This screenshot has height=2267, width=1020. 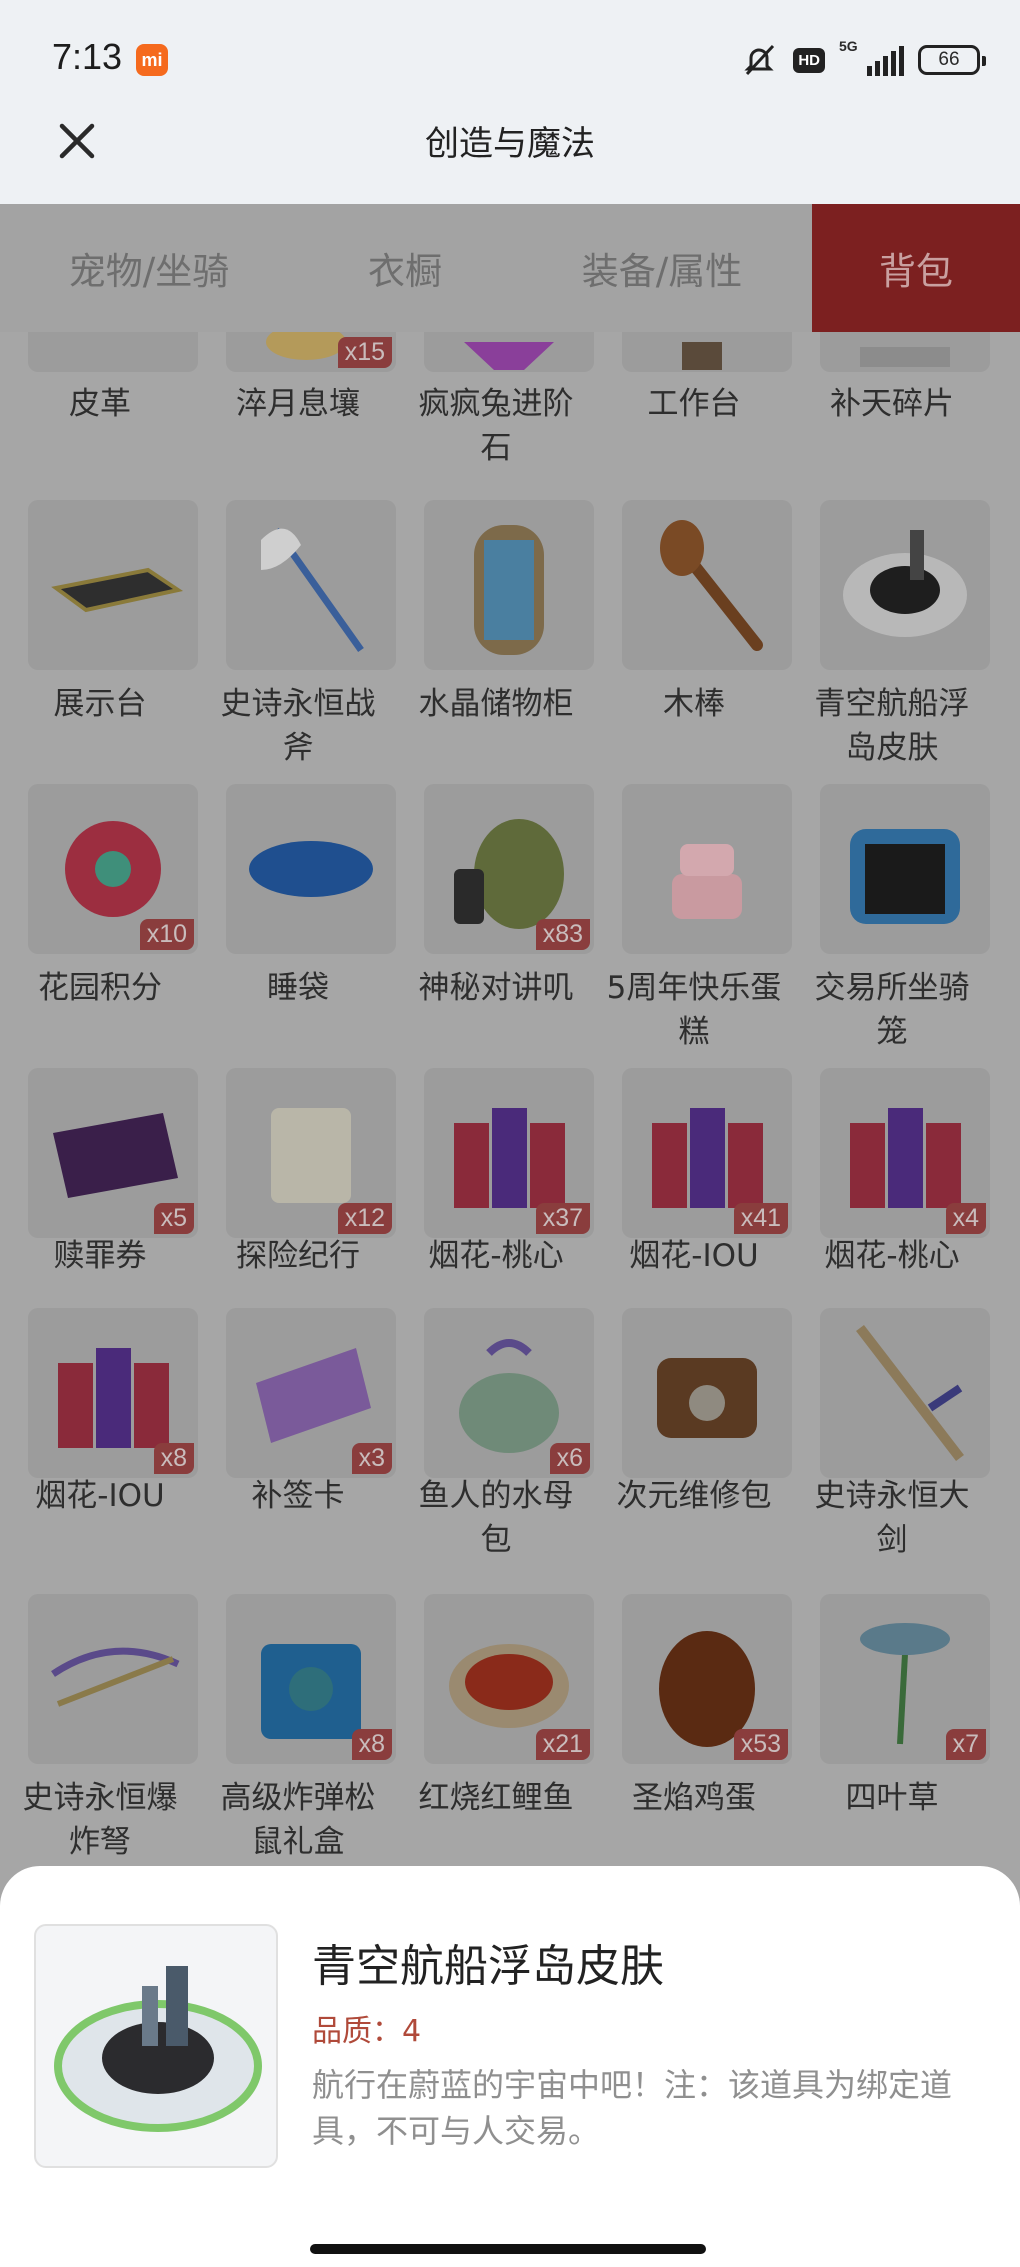 What do you see at coordinates (113, 1679) in the screenshot?
I see `crossbow-icon` at bounding box center [113, 1679].